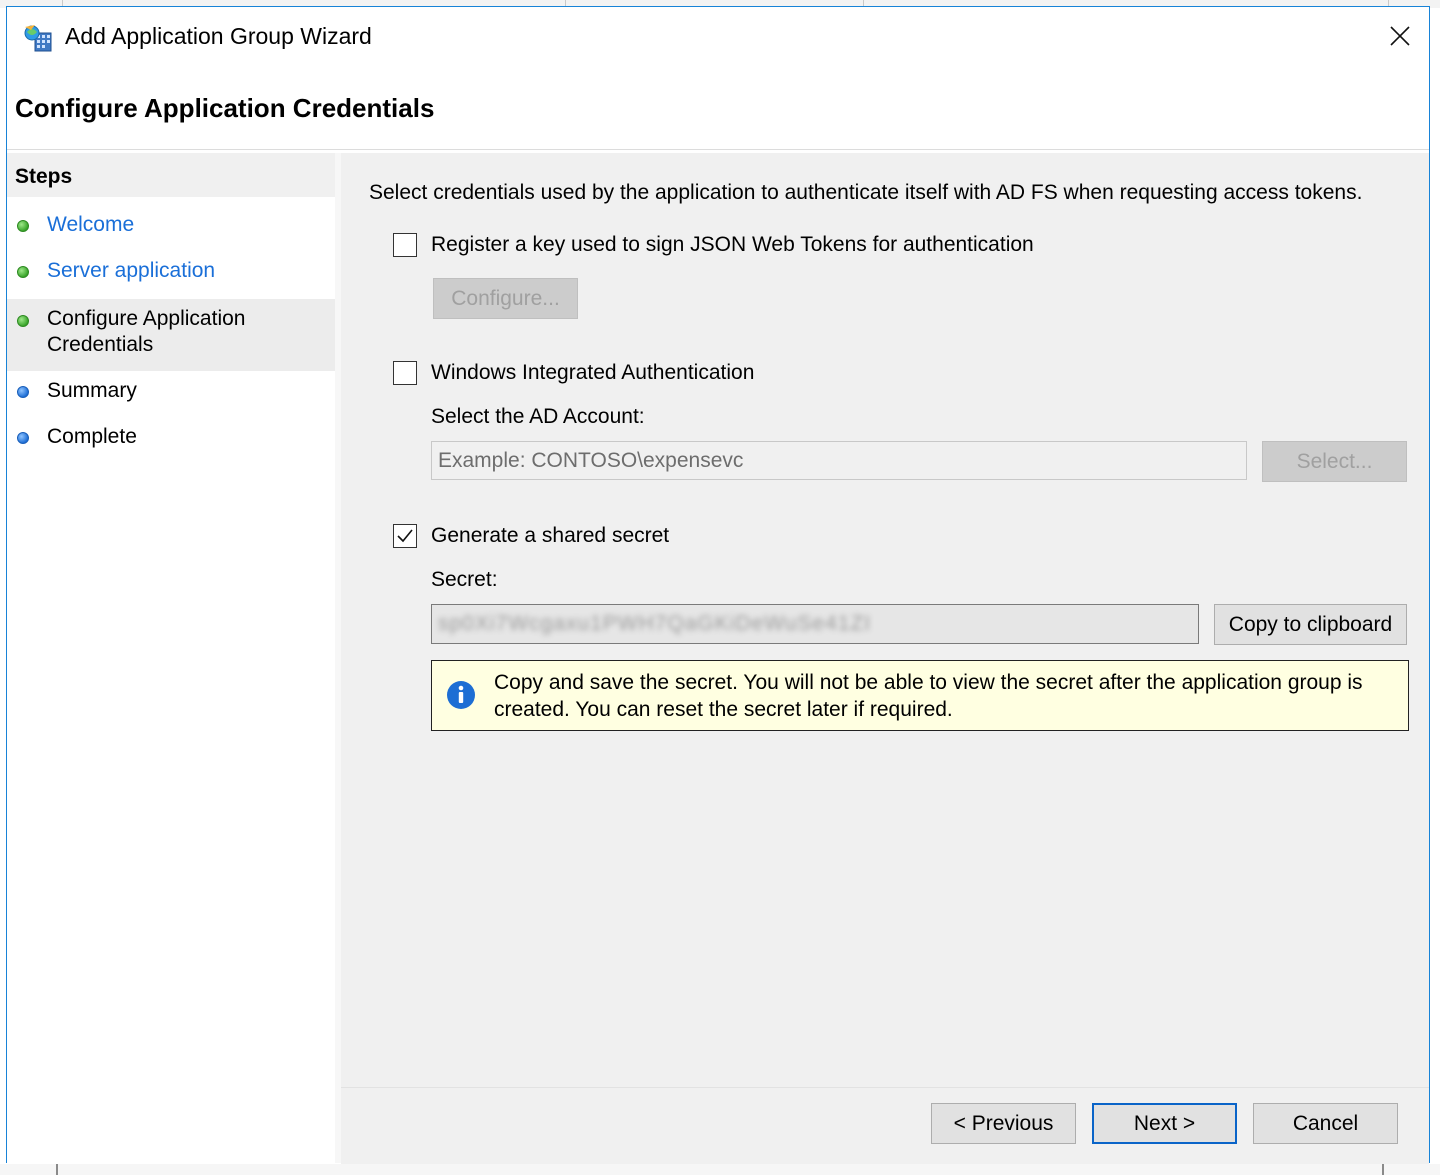 The height and width of the screenshot is (1175, 1440). What do you see at coordinates (225, 108) in the screenshot?
I see `page-heading: Configure Application Credentials` at bounding box center [225, 108].